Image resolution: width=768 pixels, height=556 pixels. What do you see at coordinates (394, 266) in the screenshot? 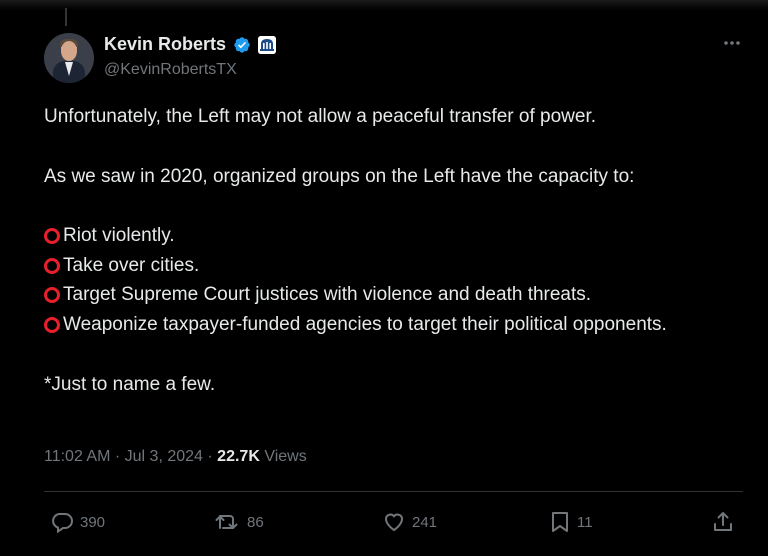
I see `list-item: Take over cities.` at bounding box center [394, 266].